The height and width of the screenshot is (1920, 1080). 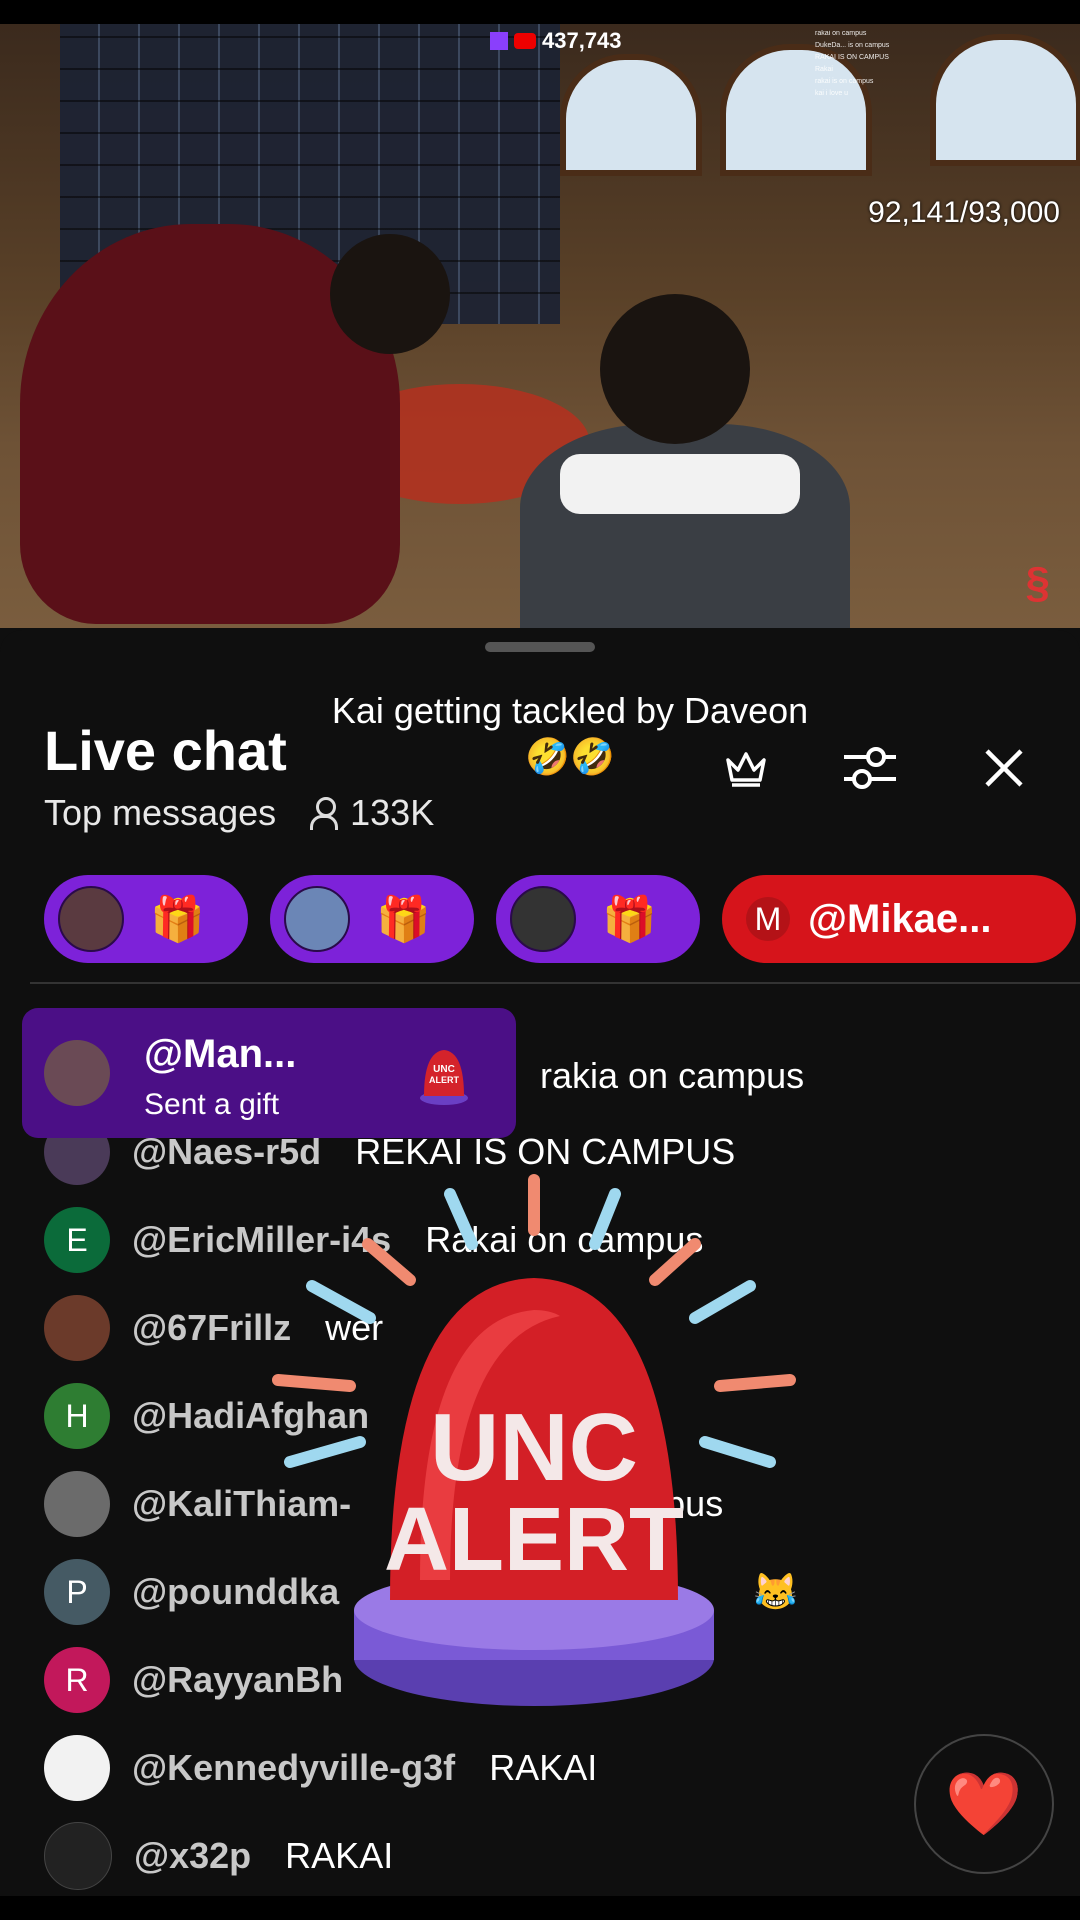 I want to click on divider, so click(x=555, y=983).